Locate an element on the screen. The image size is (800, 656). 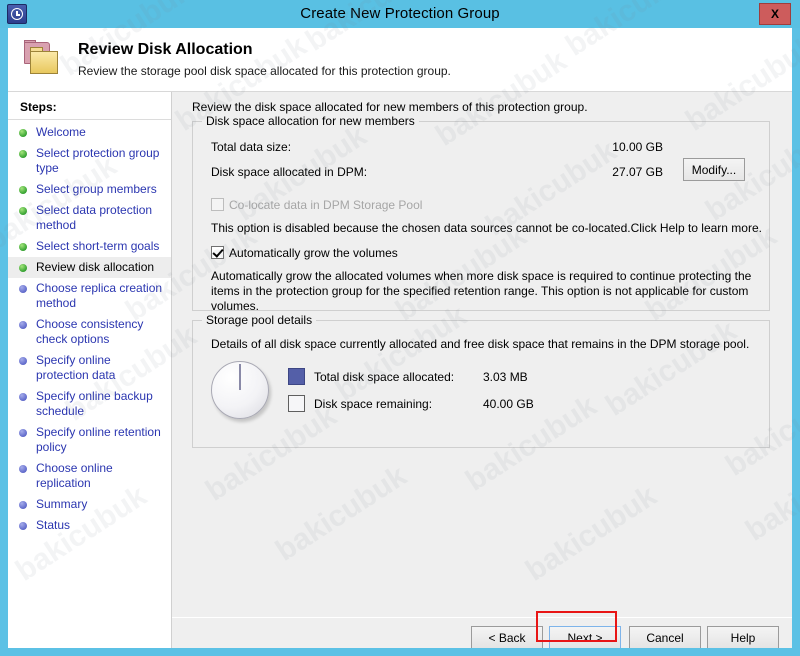
sidebar-item-label: Select data protection method is located at coordinates (94, 217).